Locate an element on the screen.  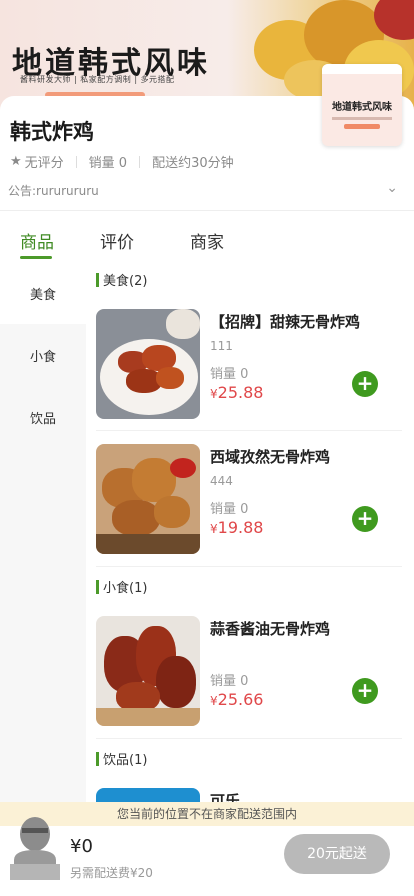
goods-name: 【招牌】甜辣无骨炸鸡 is located at coordinates (285, 322).